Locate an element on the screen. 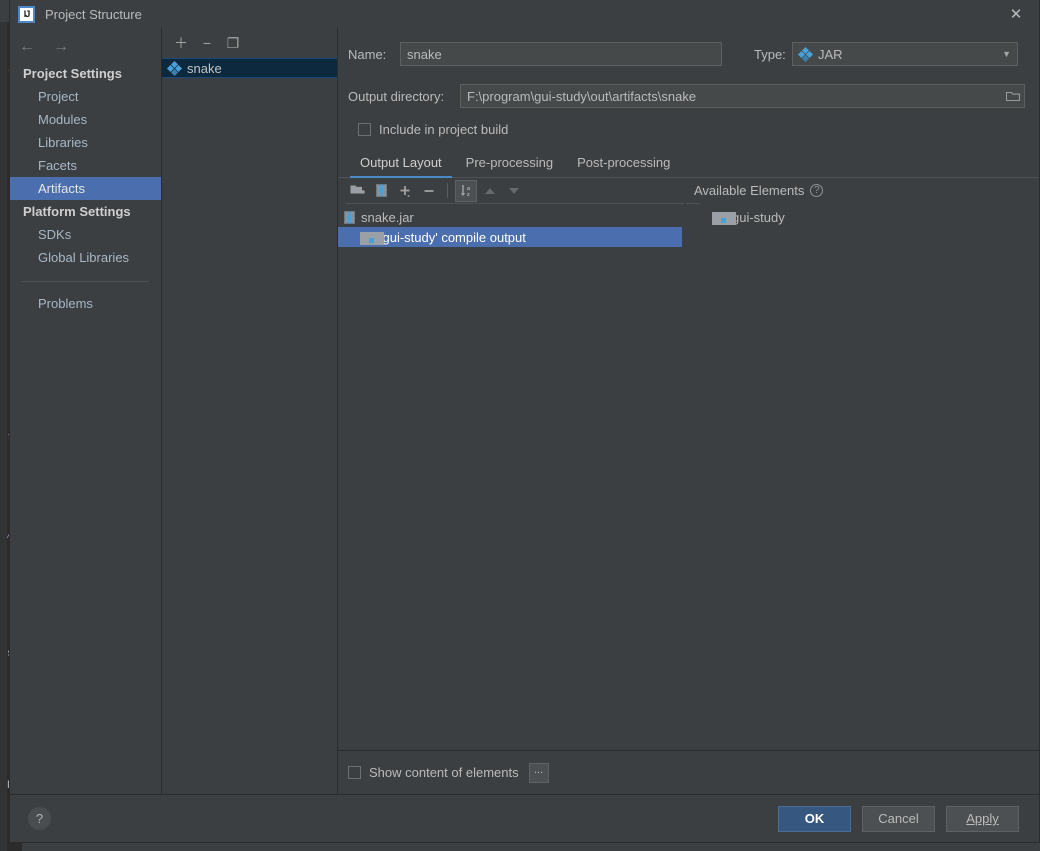 Image resolution: width=1040 pixels, height=851 pixels. apply-button-label: Apply is located at coordinates (982, 818).